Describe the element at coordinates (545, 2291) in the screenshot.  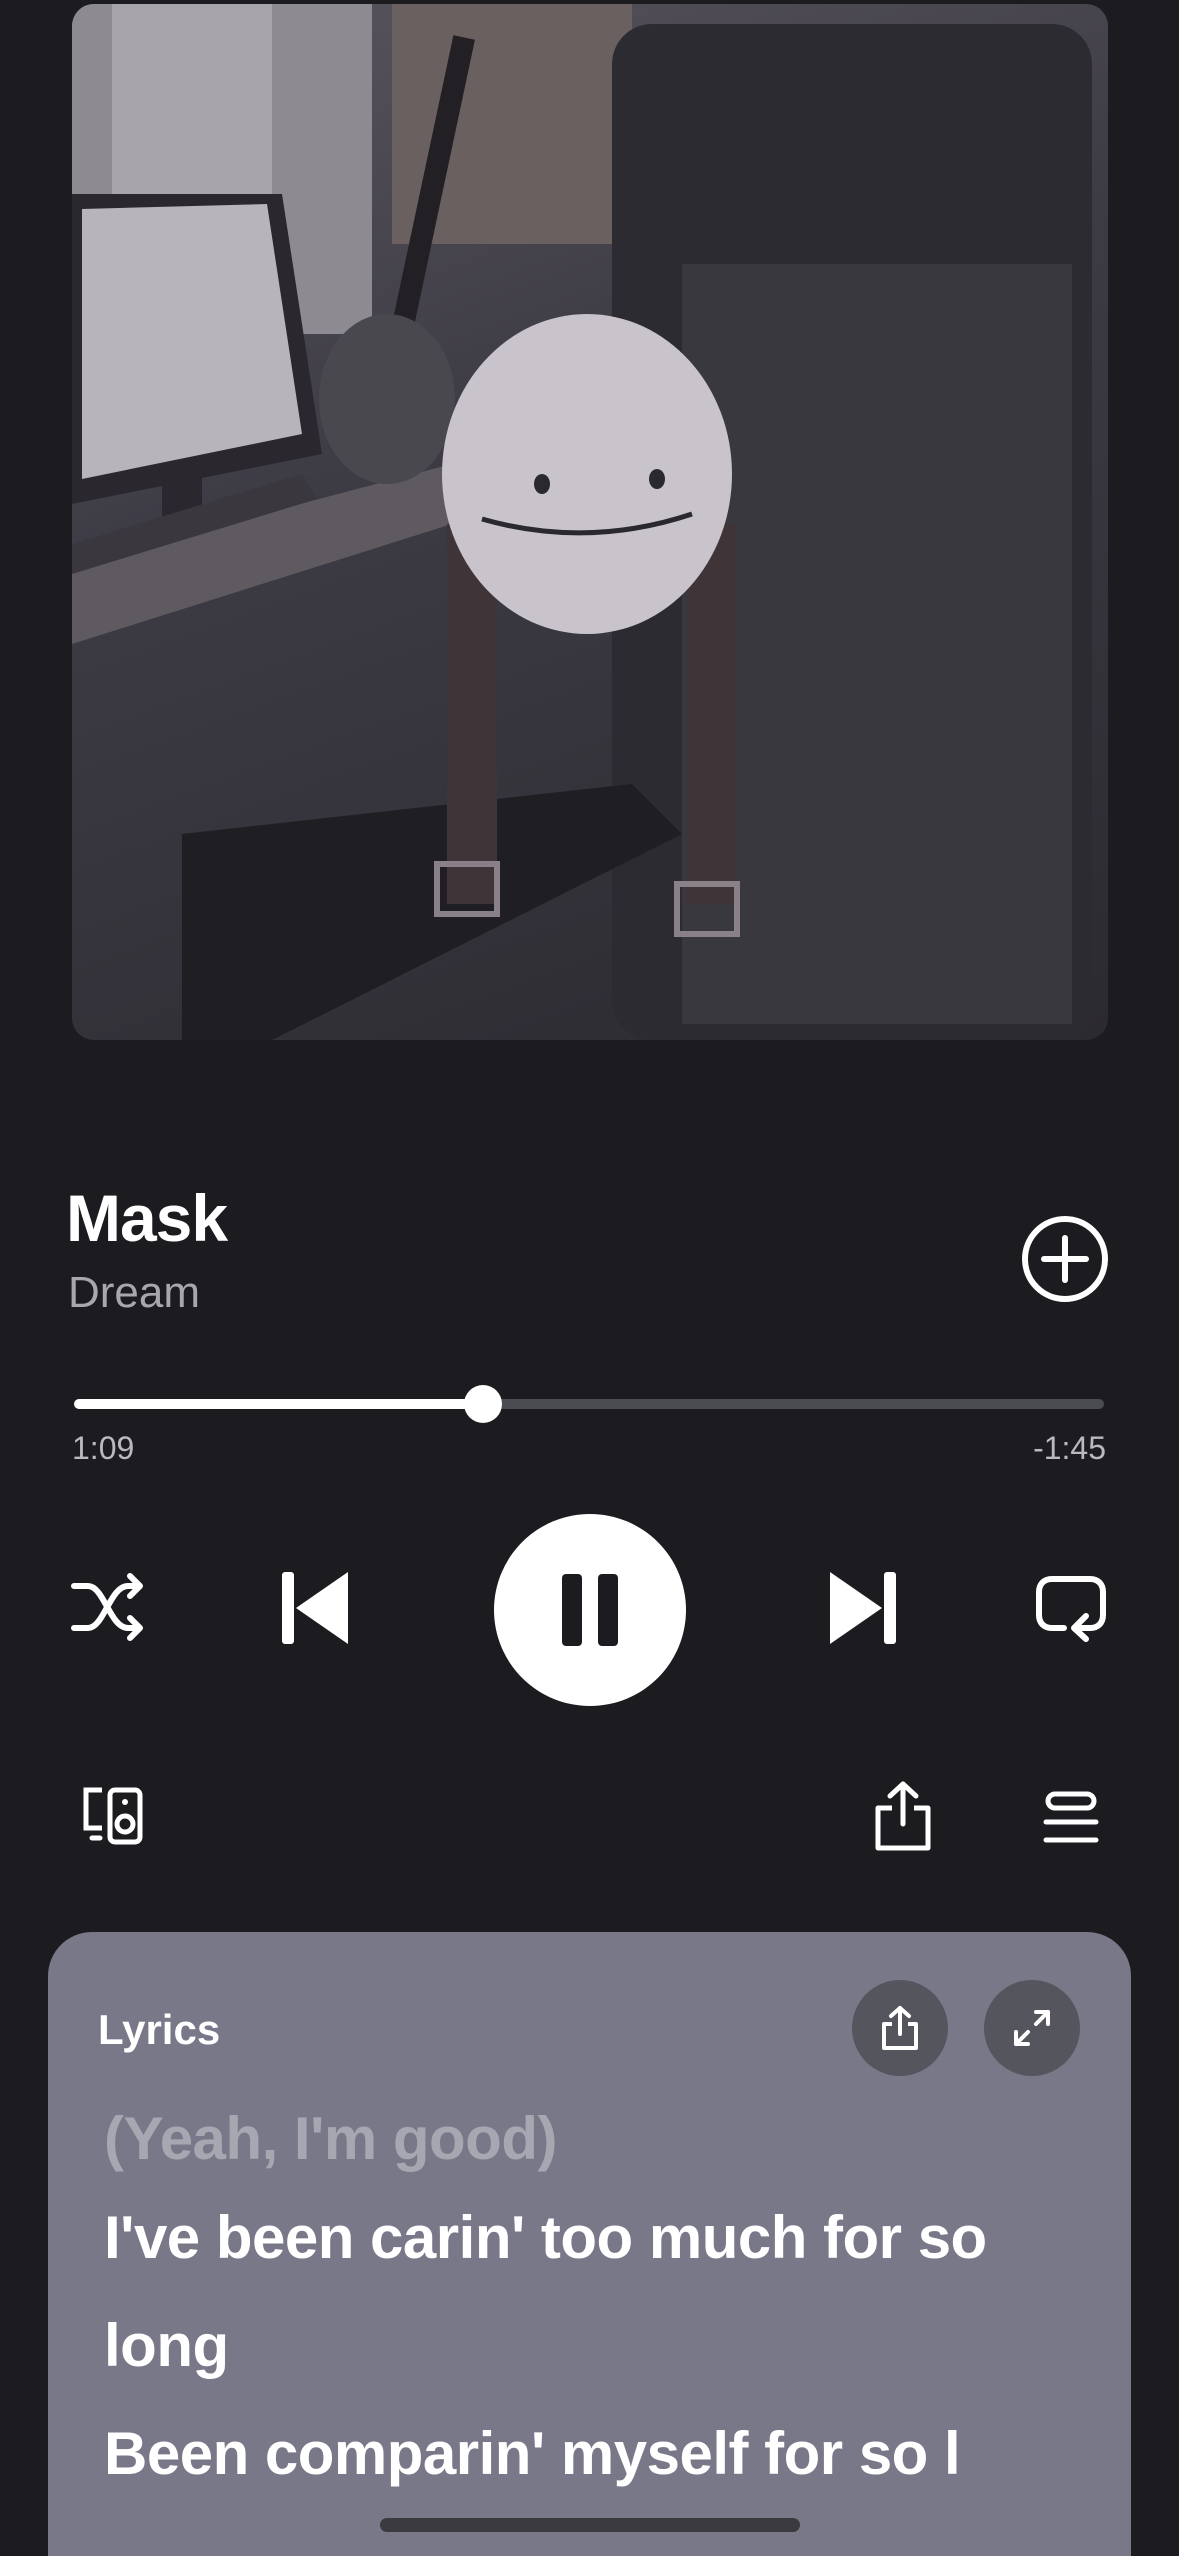
I see `lyric-line: I've been carin' too much for so long` at that location.